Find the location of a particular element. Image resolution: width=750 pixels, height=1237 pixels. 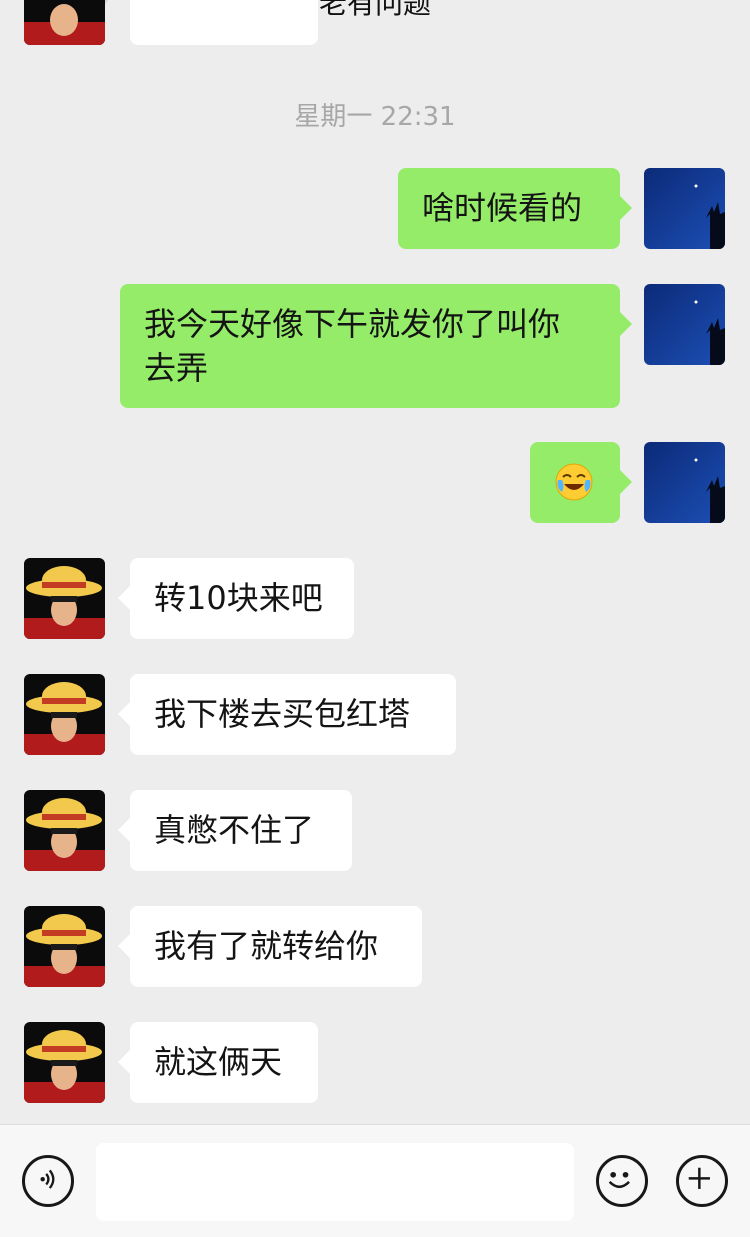

message-bubble-sent is located at coordinates (581, 482).